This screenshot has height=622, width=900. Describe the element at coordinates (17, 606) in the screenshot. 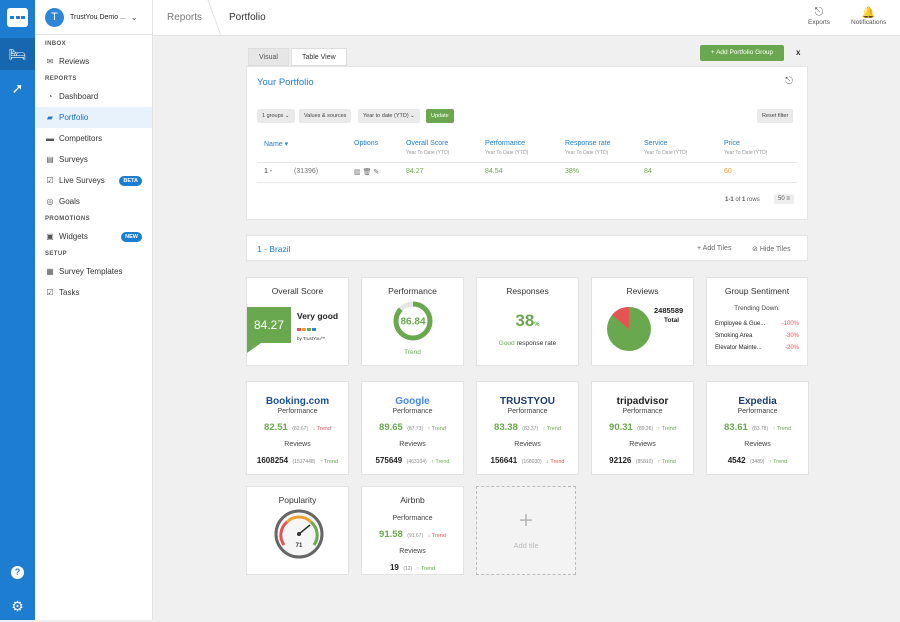

I see `gear-icon: ⚙` at that location.